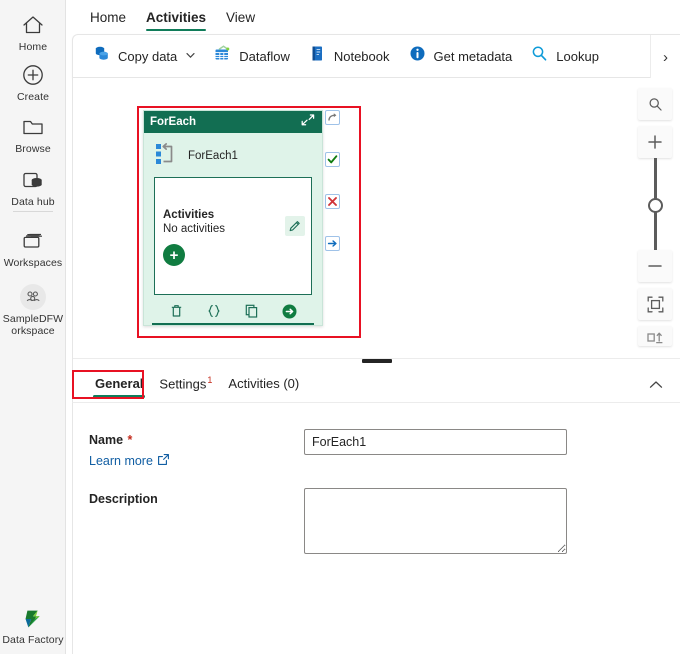 Image resolution: width=680 pixels, height=654 pixels. I want to click on tab-activities: Activities, so click(176, 21).